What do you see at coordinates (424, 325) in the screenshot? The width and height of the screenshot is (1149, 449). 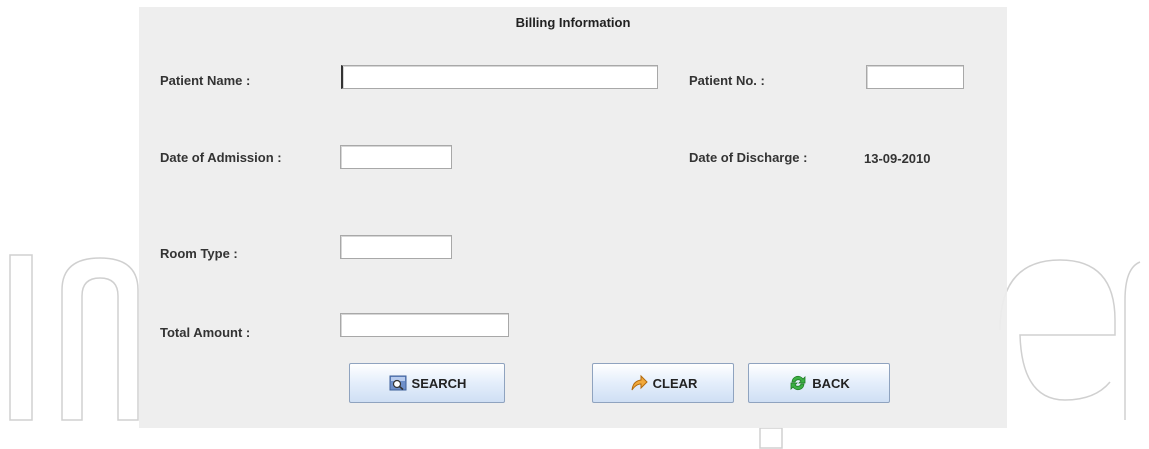 I see `total-amount-input` at bounding box center [424, 325].